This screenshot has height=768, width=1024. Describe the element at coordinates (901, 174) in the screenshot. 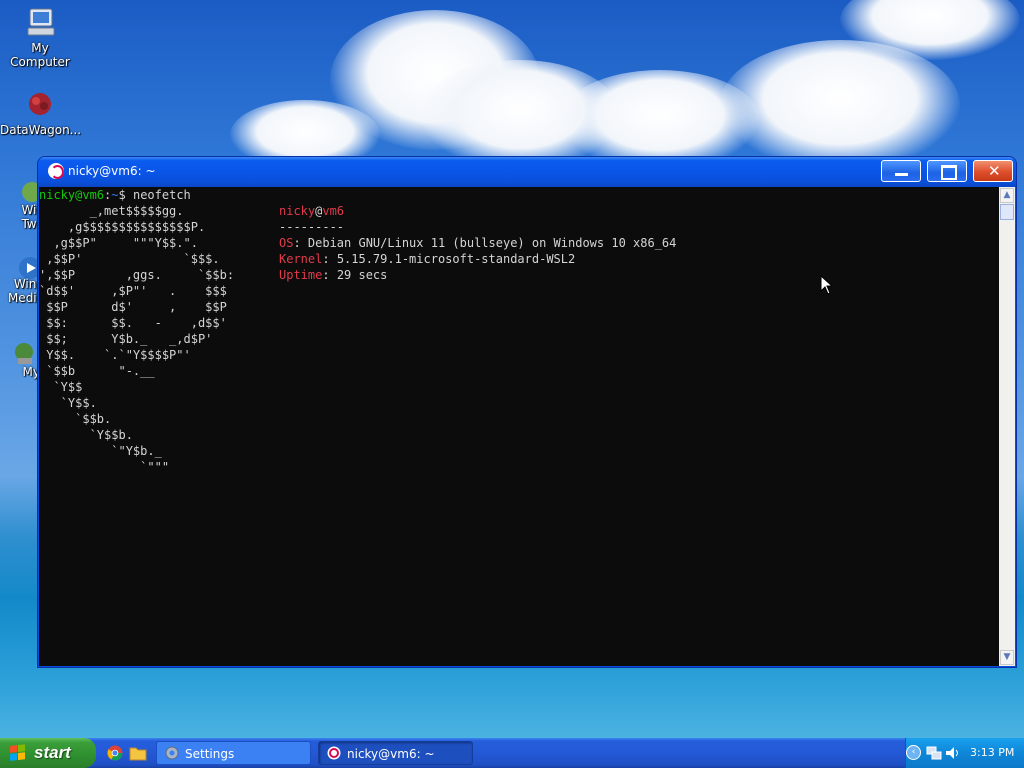

I see `minimize-icon` at that location.